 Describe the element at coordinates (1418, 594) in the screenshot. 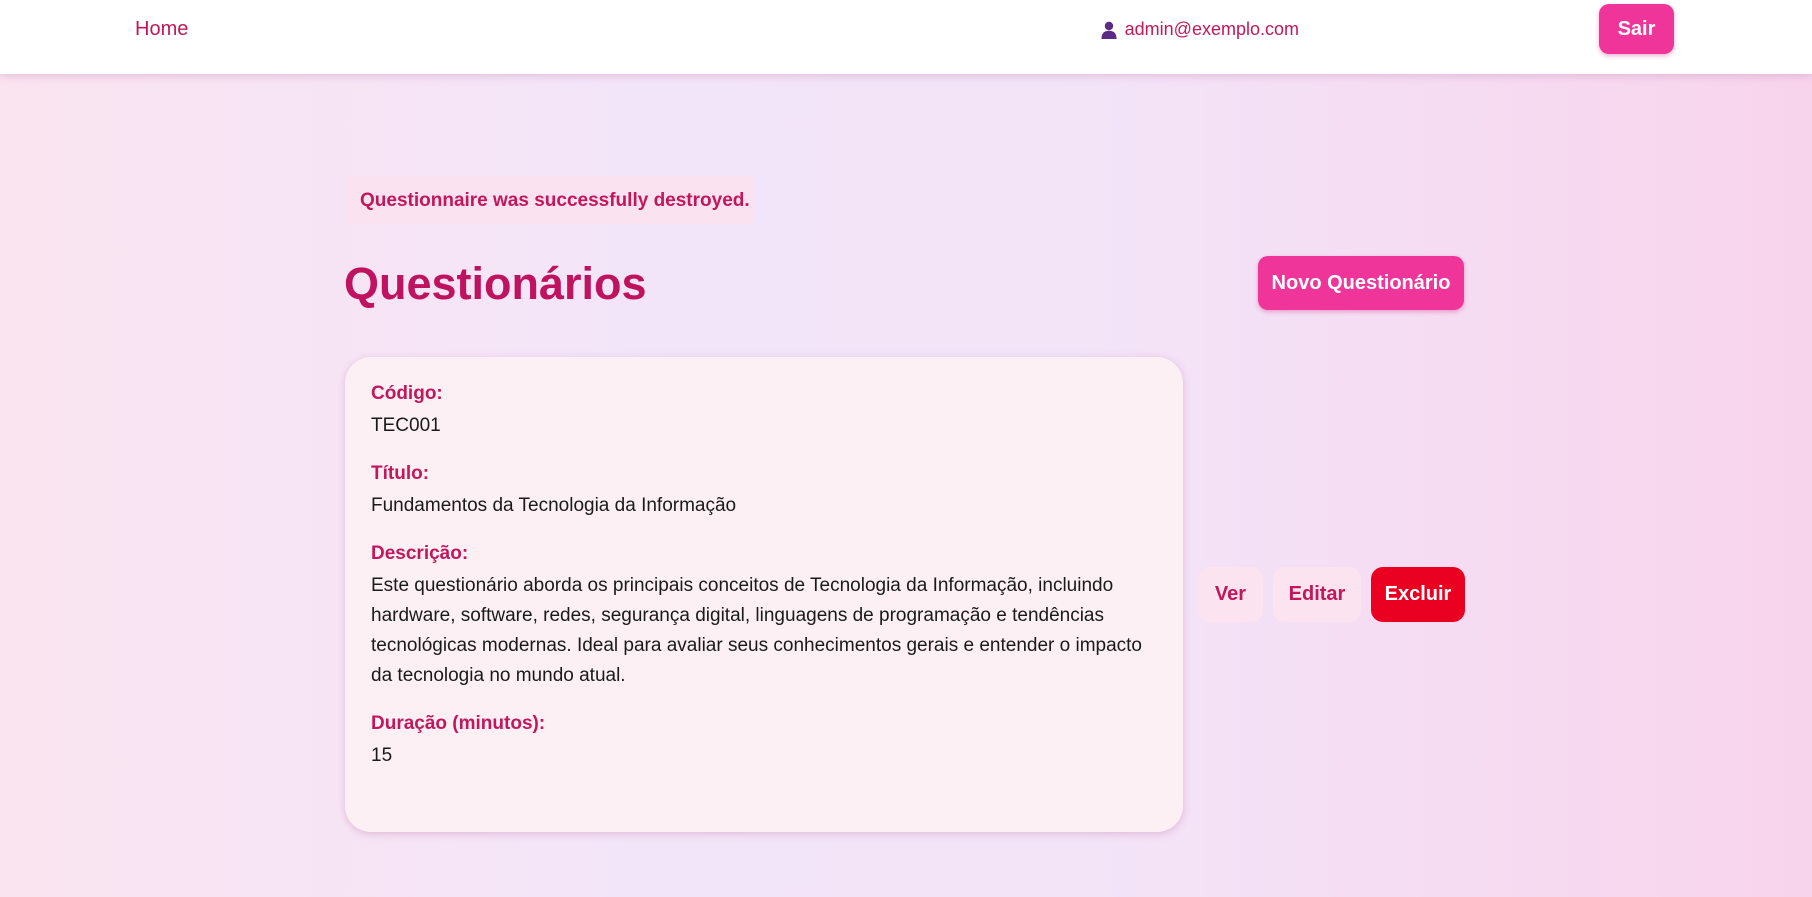

I see `delete-button: Excluir` at that location.